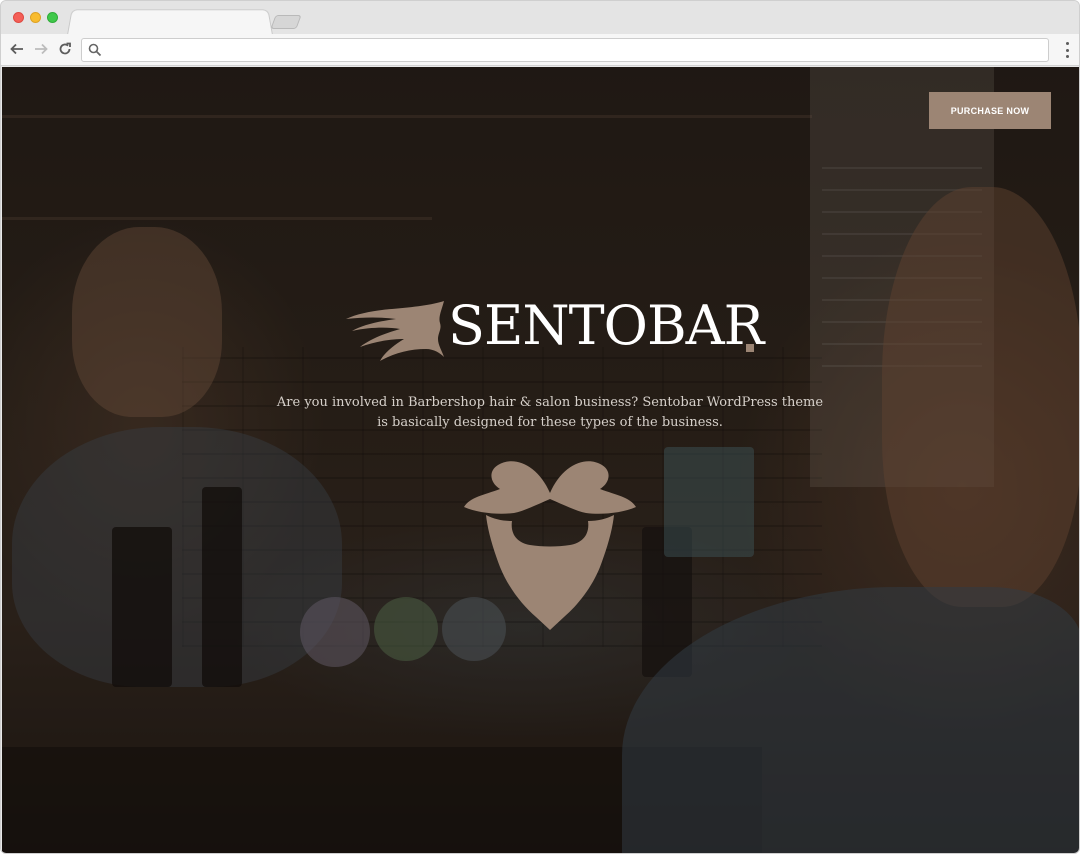  Describe the element at coordinates (18, 17) in the screenshot. I see `close-window-button` at that location.